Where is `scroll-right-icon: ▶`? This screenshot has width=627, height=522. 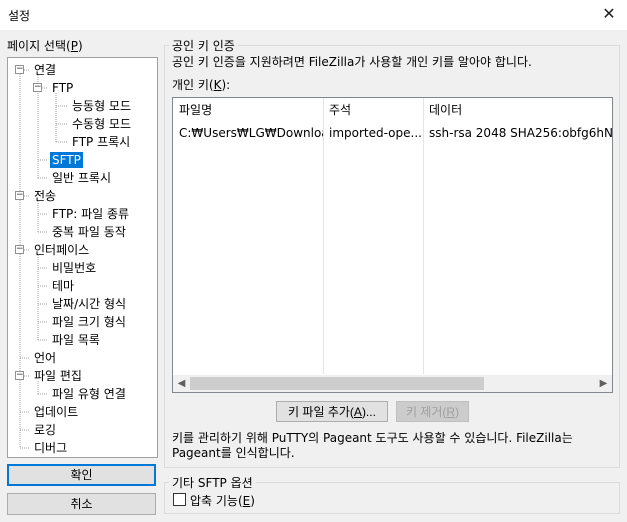
scroll-right-icon: ▶ is located at coordinates (603, 383).